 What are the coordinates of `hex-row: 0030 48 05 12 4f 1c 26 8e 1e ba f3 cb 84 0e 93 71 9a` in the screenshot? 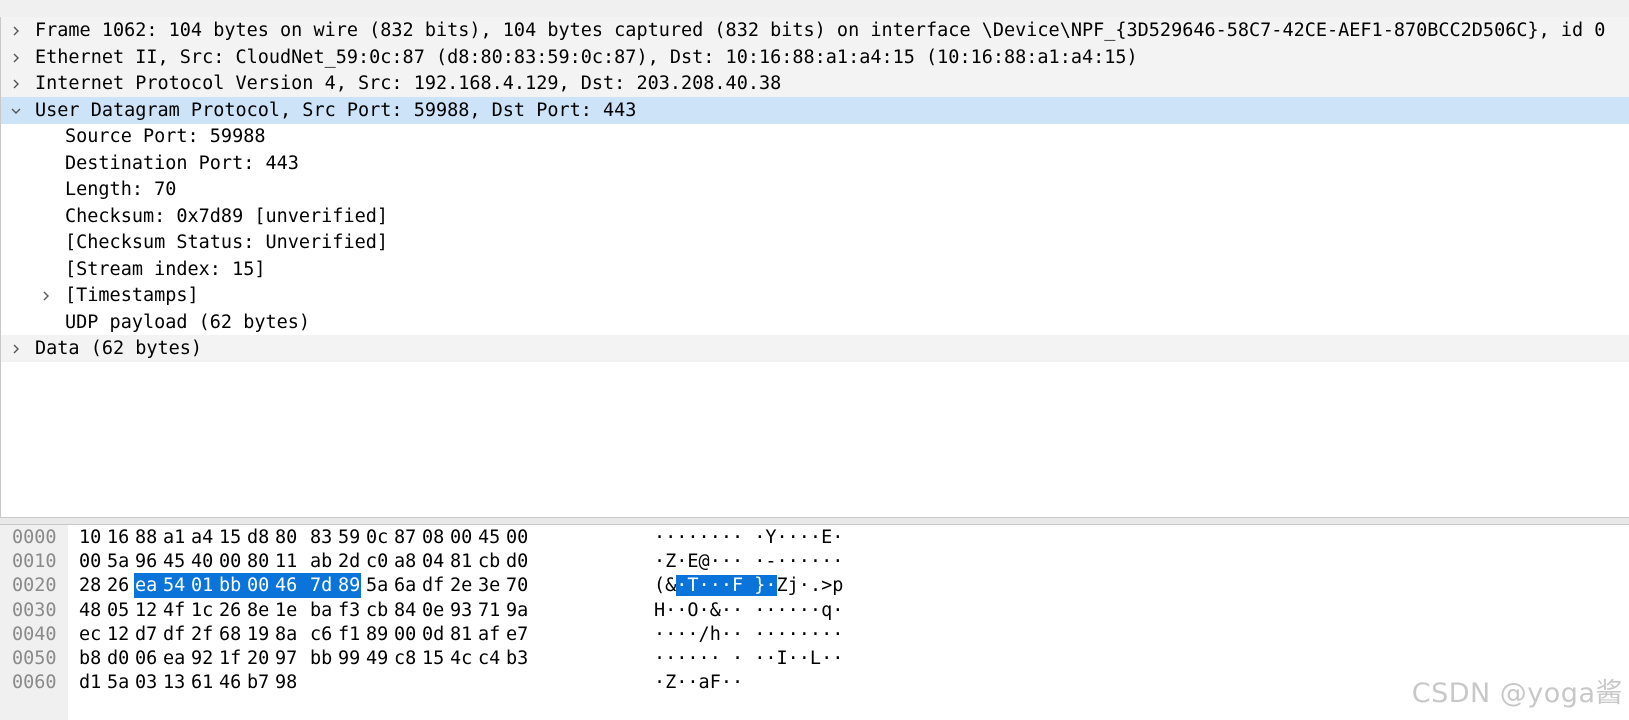 It's located at (320, 610).